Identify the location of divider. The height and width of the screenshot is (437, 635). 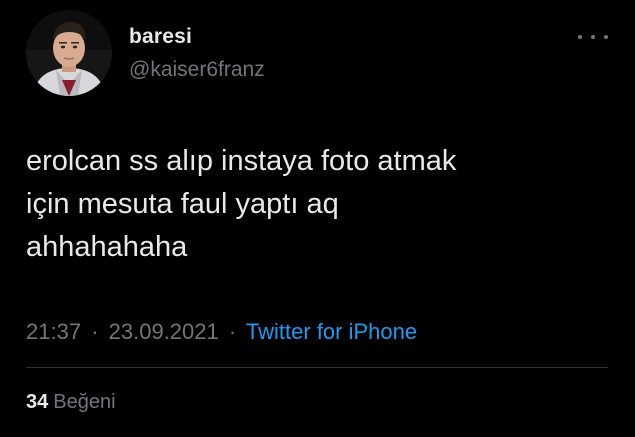
(317, 367).